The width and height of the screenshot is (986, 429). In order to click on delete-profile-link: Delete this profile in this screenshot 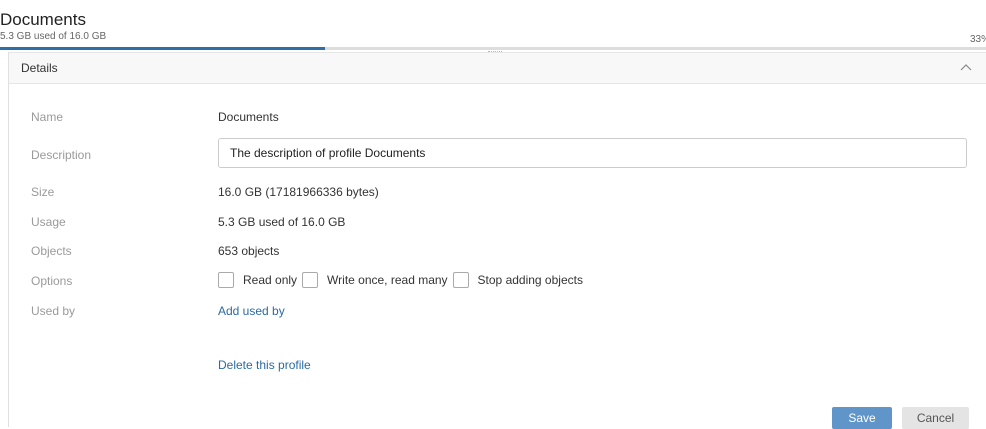, I will do `click(264, 365)`.